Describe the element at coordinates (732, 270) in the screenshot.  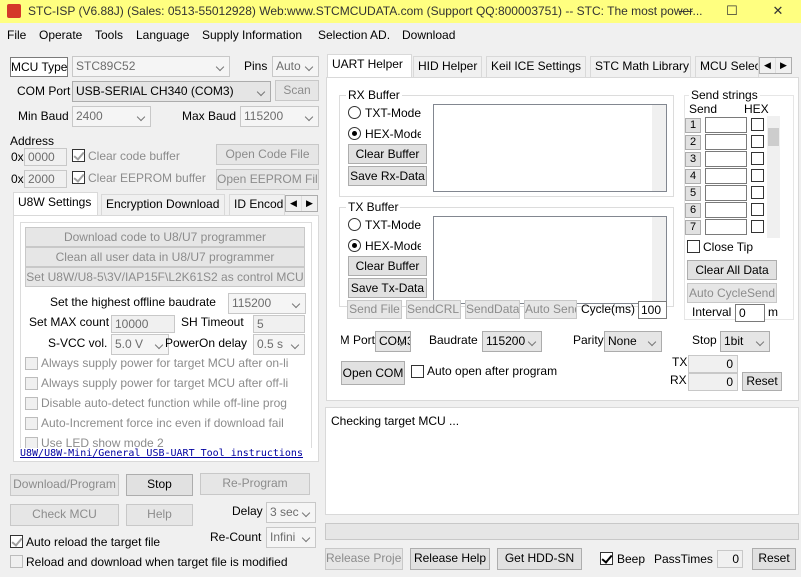
I see `clear-all-data-button: Clear All Data` at that location.